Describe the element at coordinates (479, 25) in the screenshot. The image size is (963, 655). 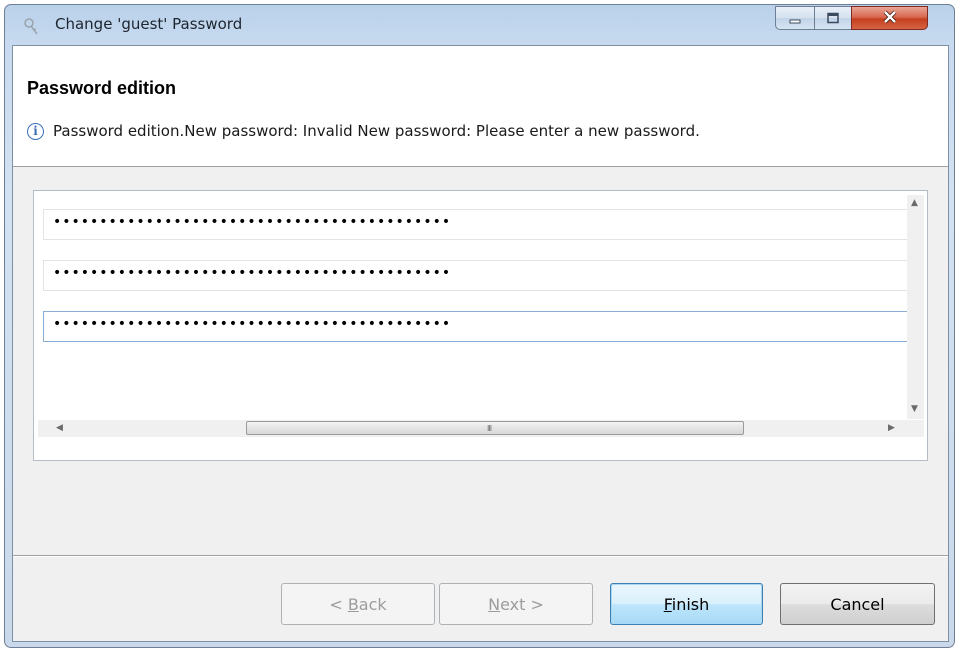
I see `title-bar: Change 'guest' Password` at that location.